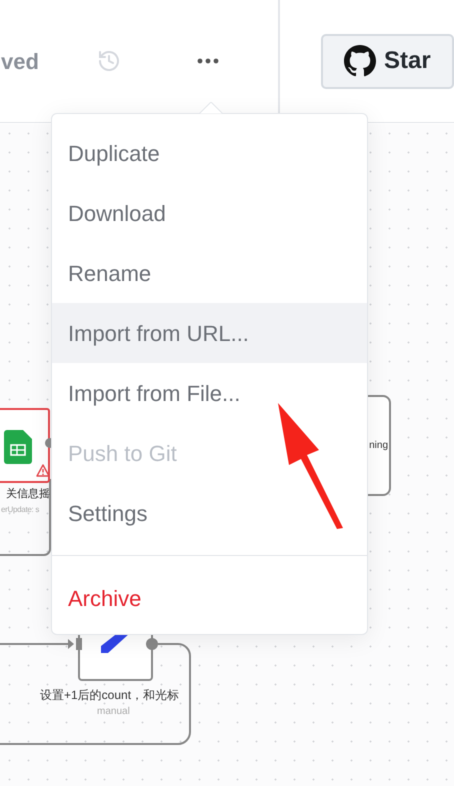 This screenshot has width=454, height=786. I want to click on menu-item: Duplicate, so click(209, 153).